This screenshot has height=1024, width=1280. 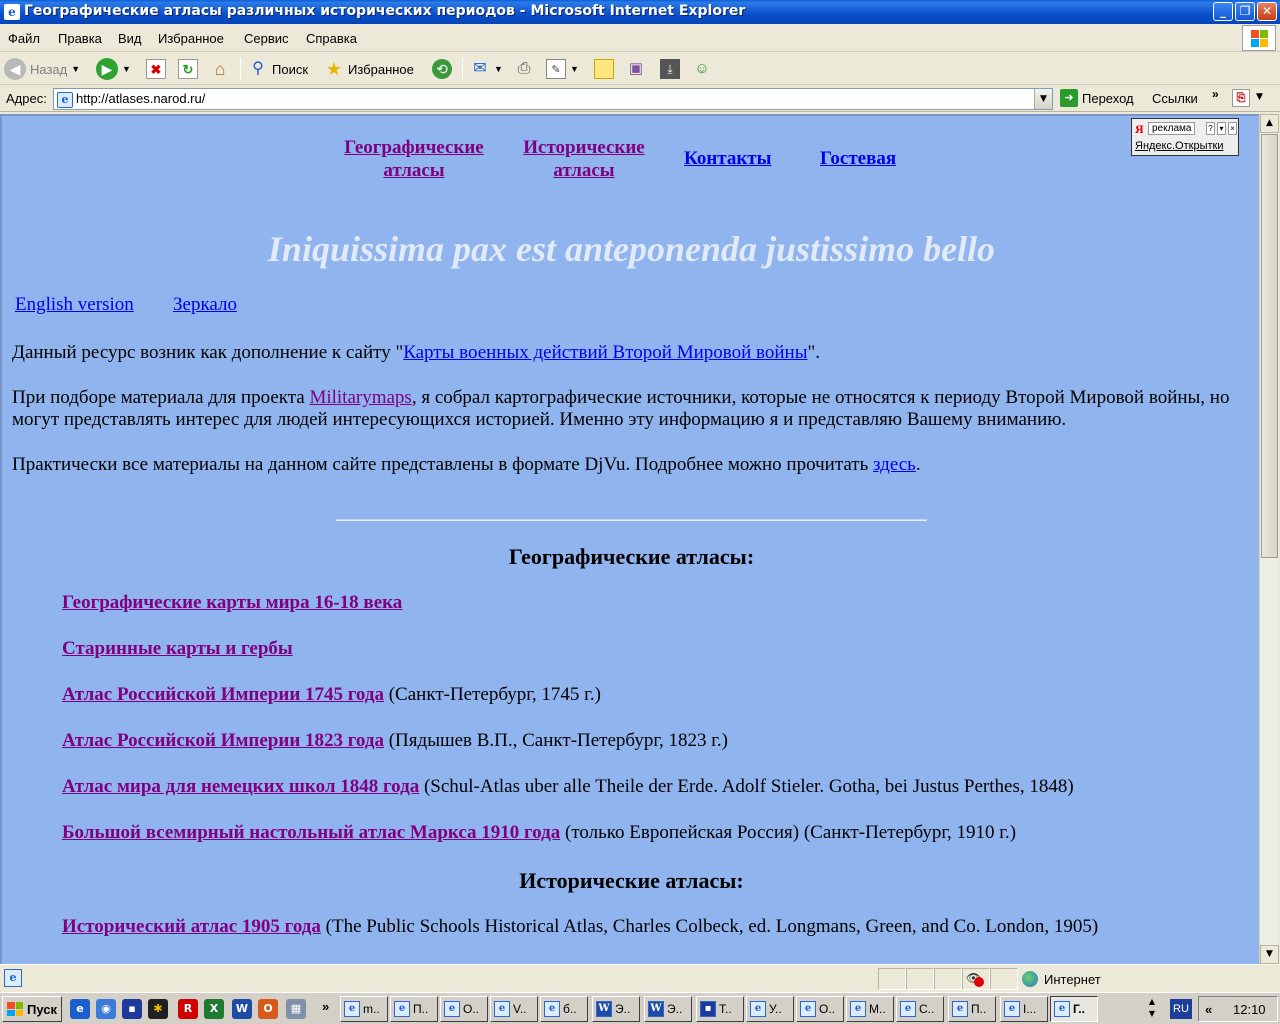 I want to click on atlas-list-item: Географические карты мира 16-18 века, so click(x=232, y=603).